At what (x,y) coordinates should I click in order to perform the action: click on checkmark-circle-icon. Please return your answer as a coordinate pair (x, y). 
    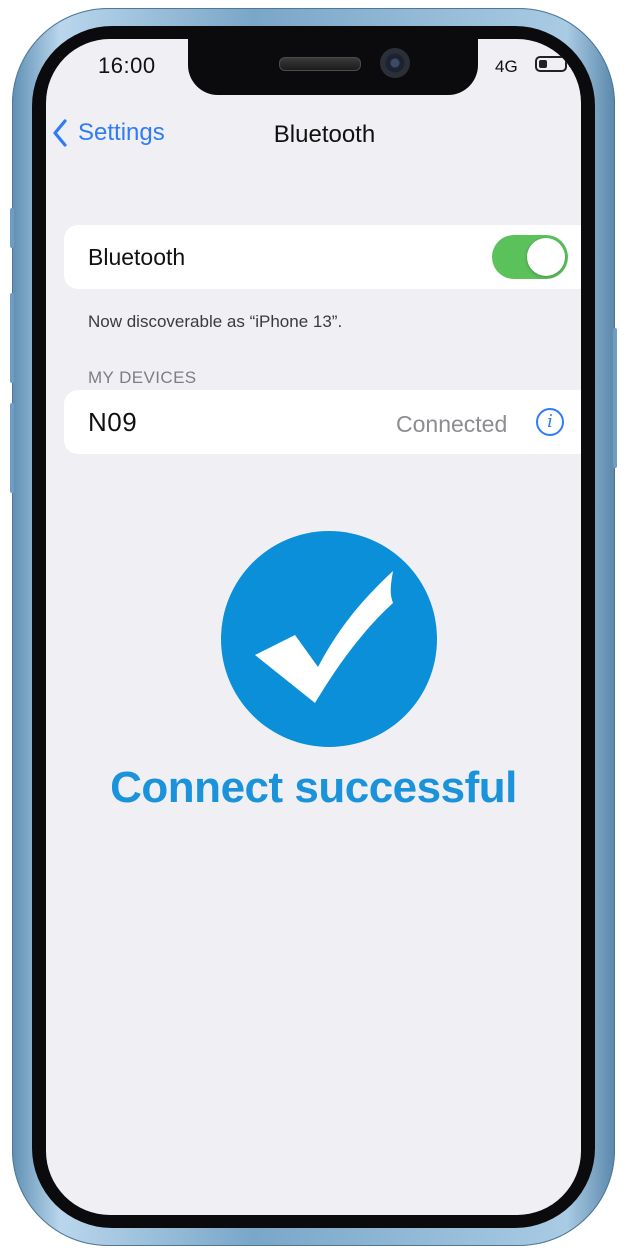
    Looking at the image, I should click on (329, 639).